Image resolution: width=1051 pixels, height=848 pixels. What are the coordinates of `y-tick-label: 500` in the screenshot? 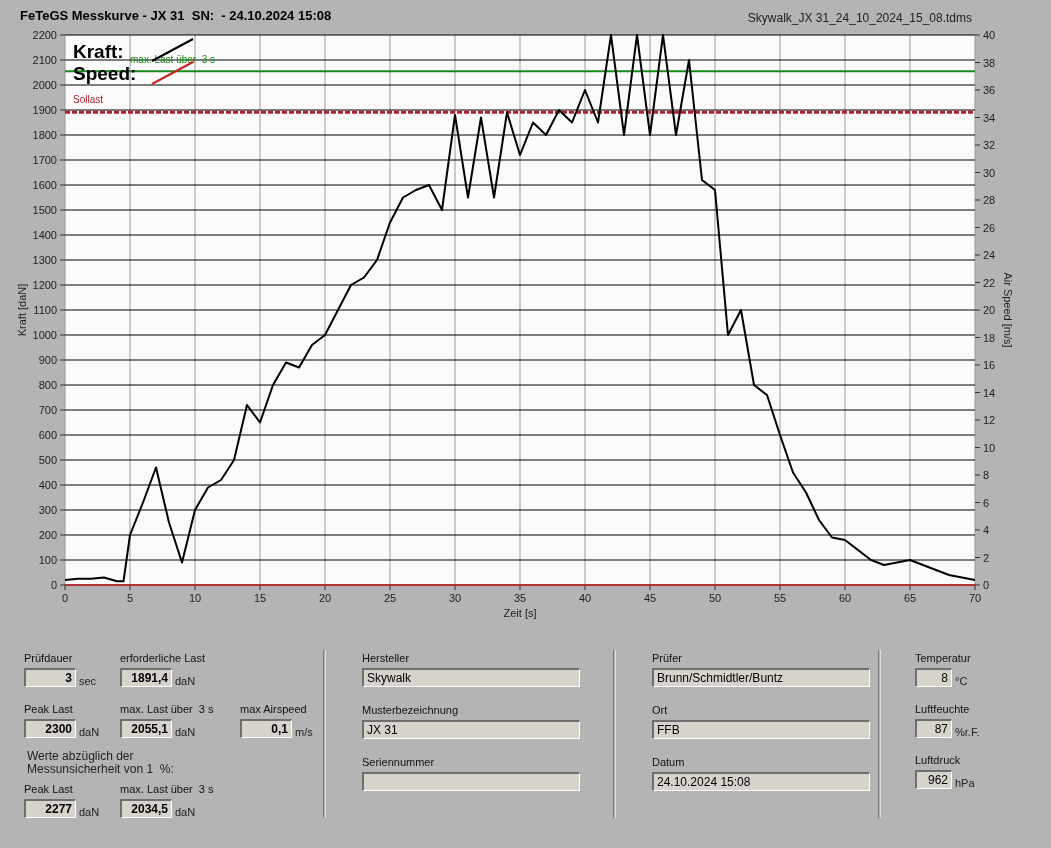 It's located at (47, 460).